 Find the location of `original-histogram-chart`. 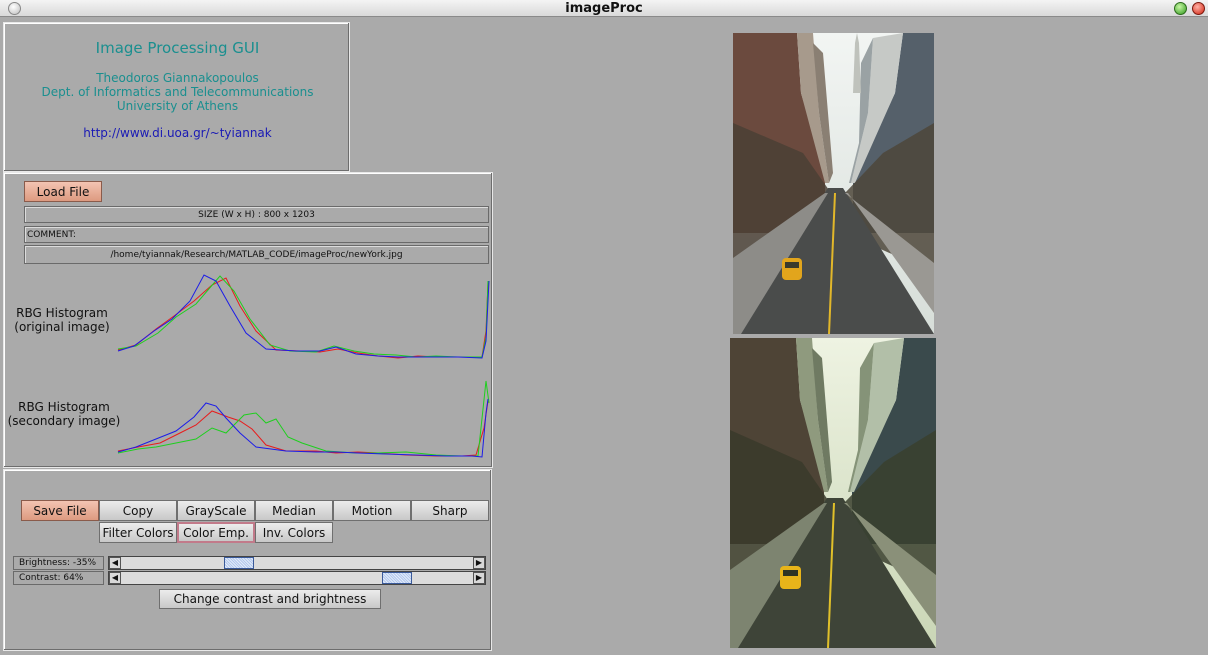

original-histogram-chart is located at coordinates (303, 316).